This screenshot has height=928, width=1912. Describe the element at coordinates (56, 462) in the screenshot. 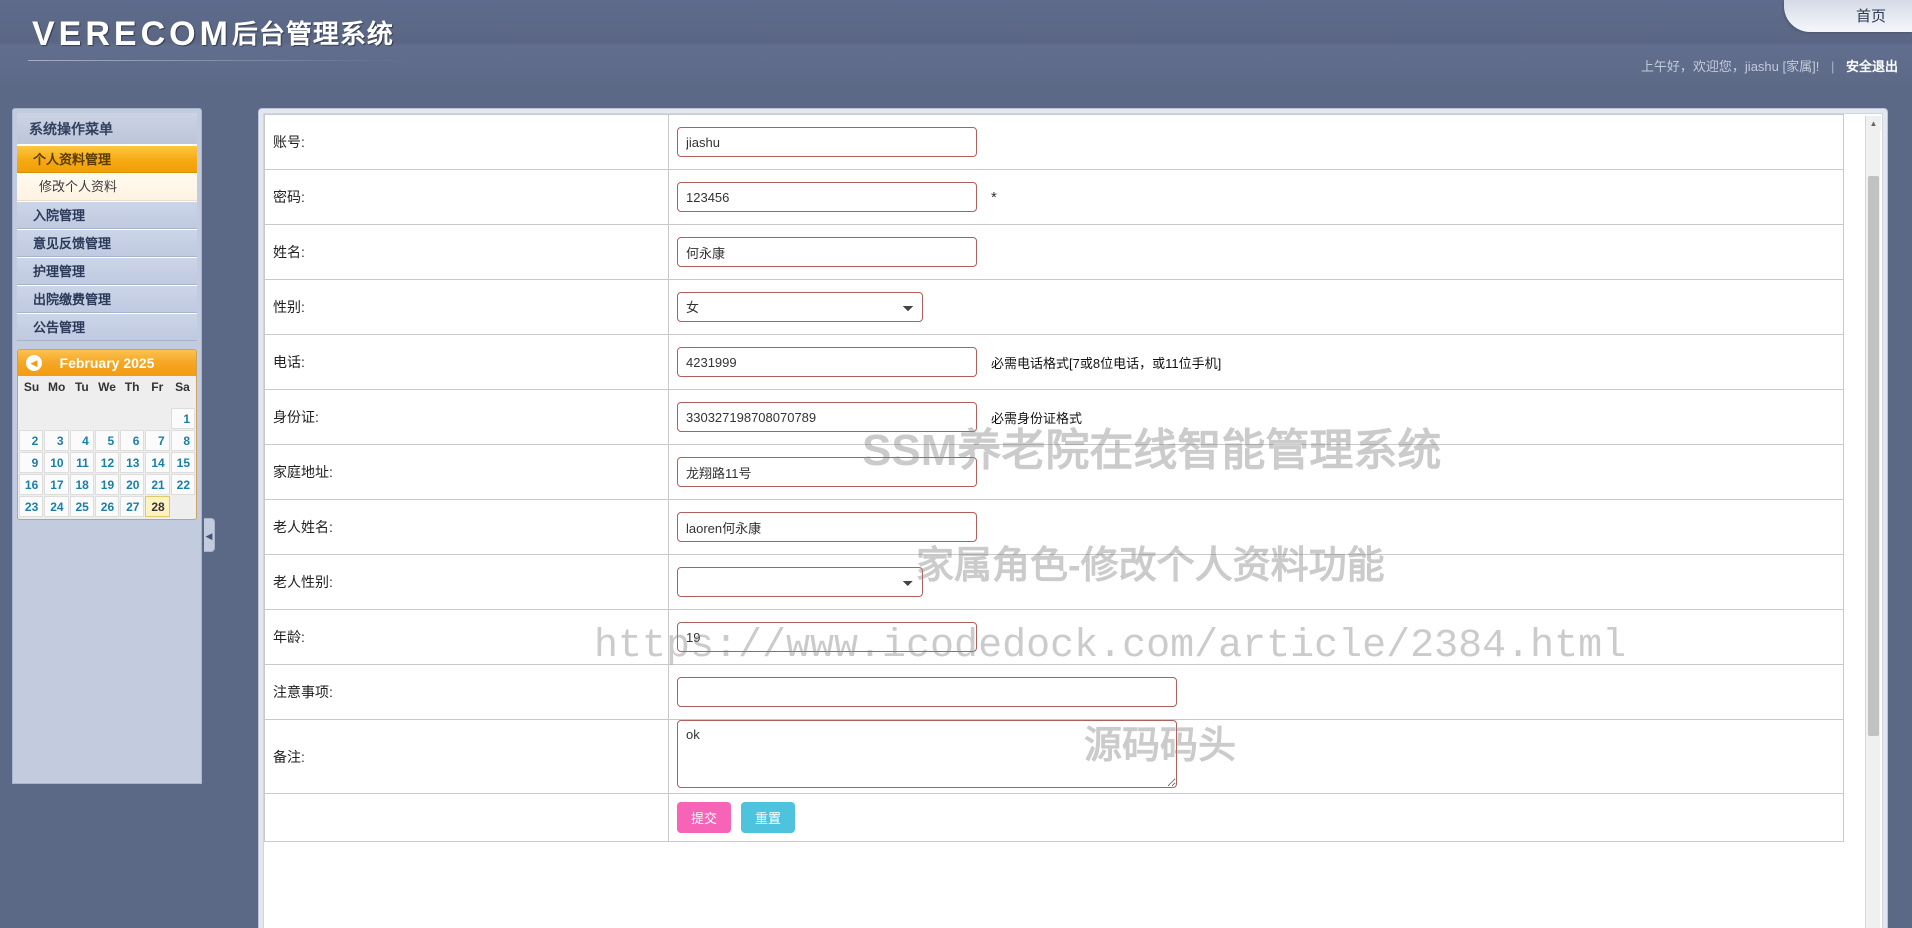

I see `calendar-day: 10` at that location.